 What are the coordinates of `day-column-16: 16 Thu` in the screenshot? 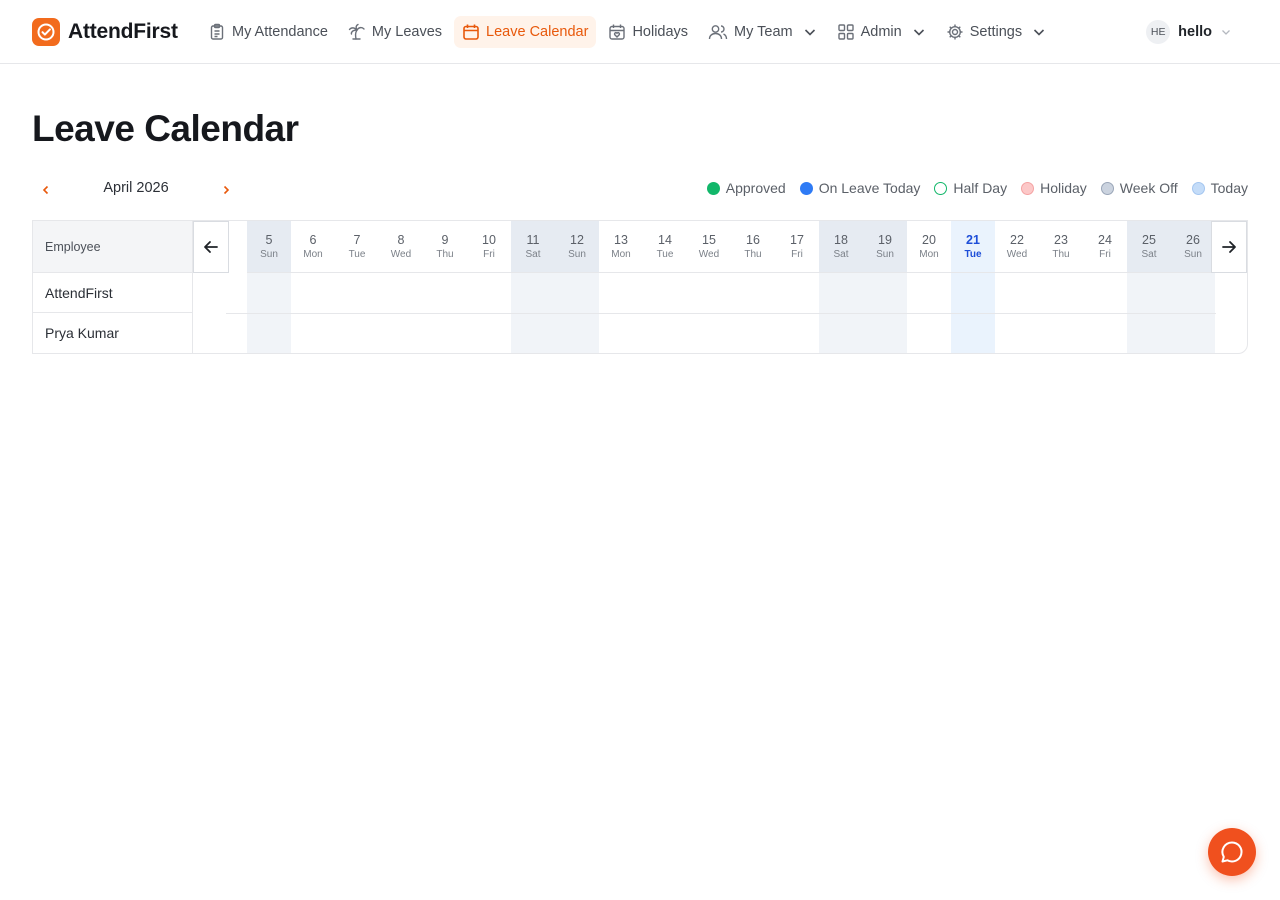 It's located at (753, 287).